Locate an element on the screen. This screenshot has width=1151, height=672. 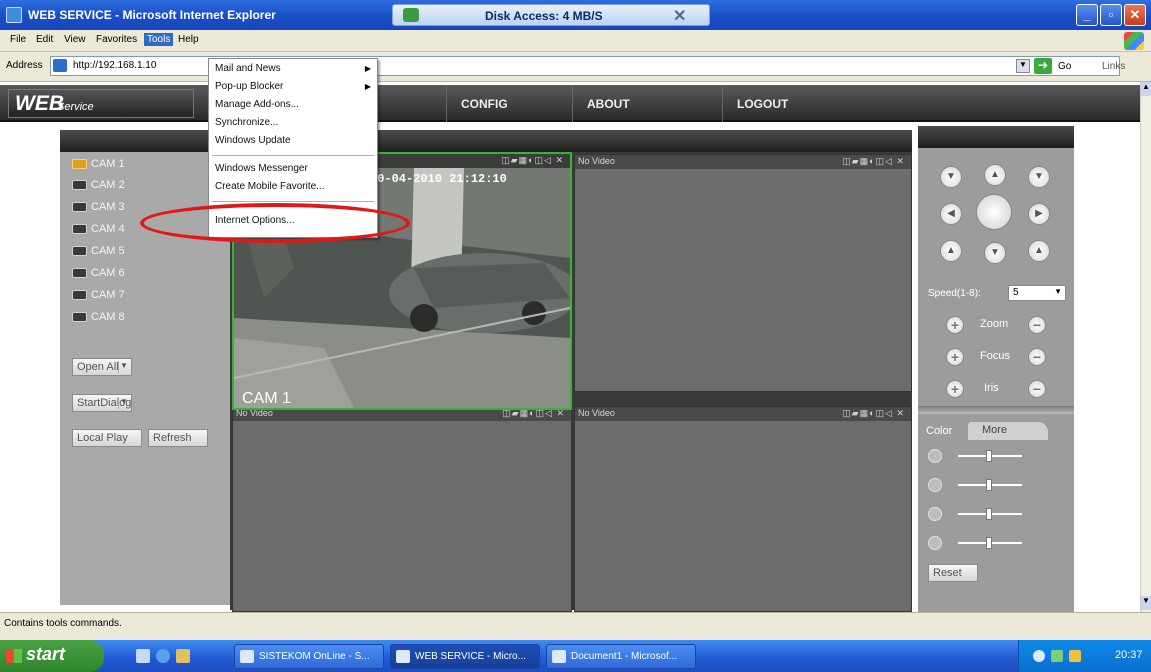
ie-quicklaunch-icon is located at coordinates (163, 656).